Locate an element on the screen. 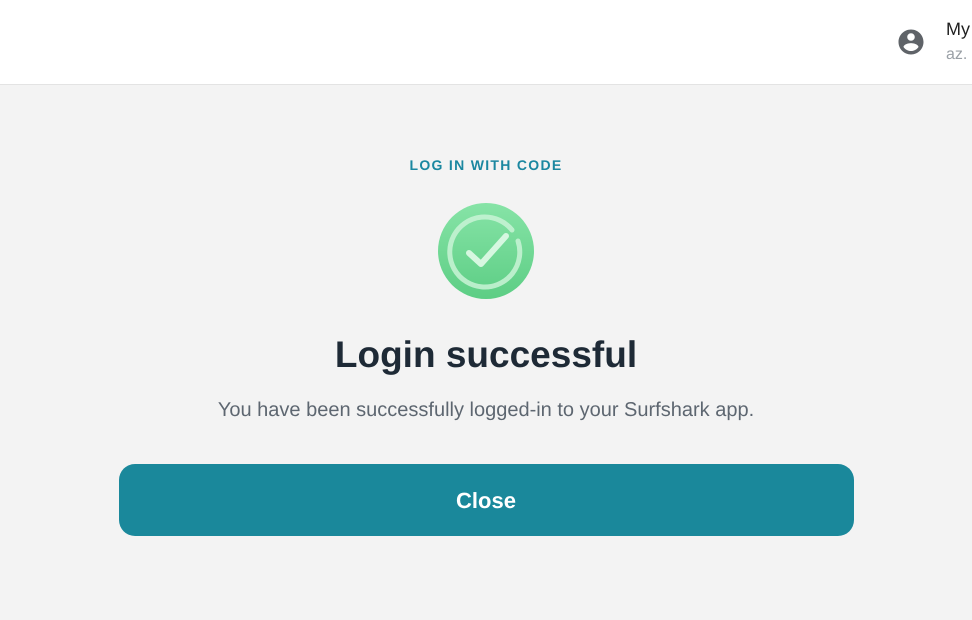 The image size is (972, 620). success-message: You have been successfully logged-in to your Surfshark app. is located at coordinates (486, 410).